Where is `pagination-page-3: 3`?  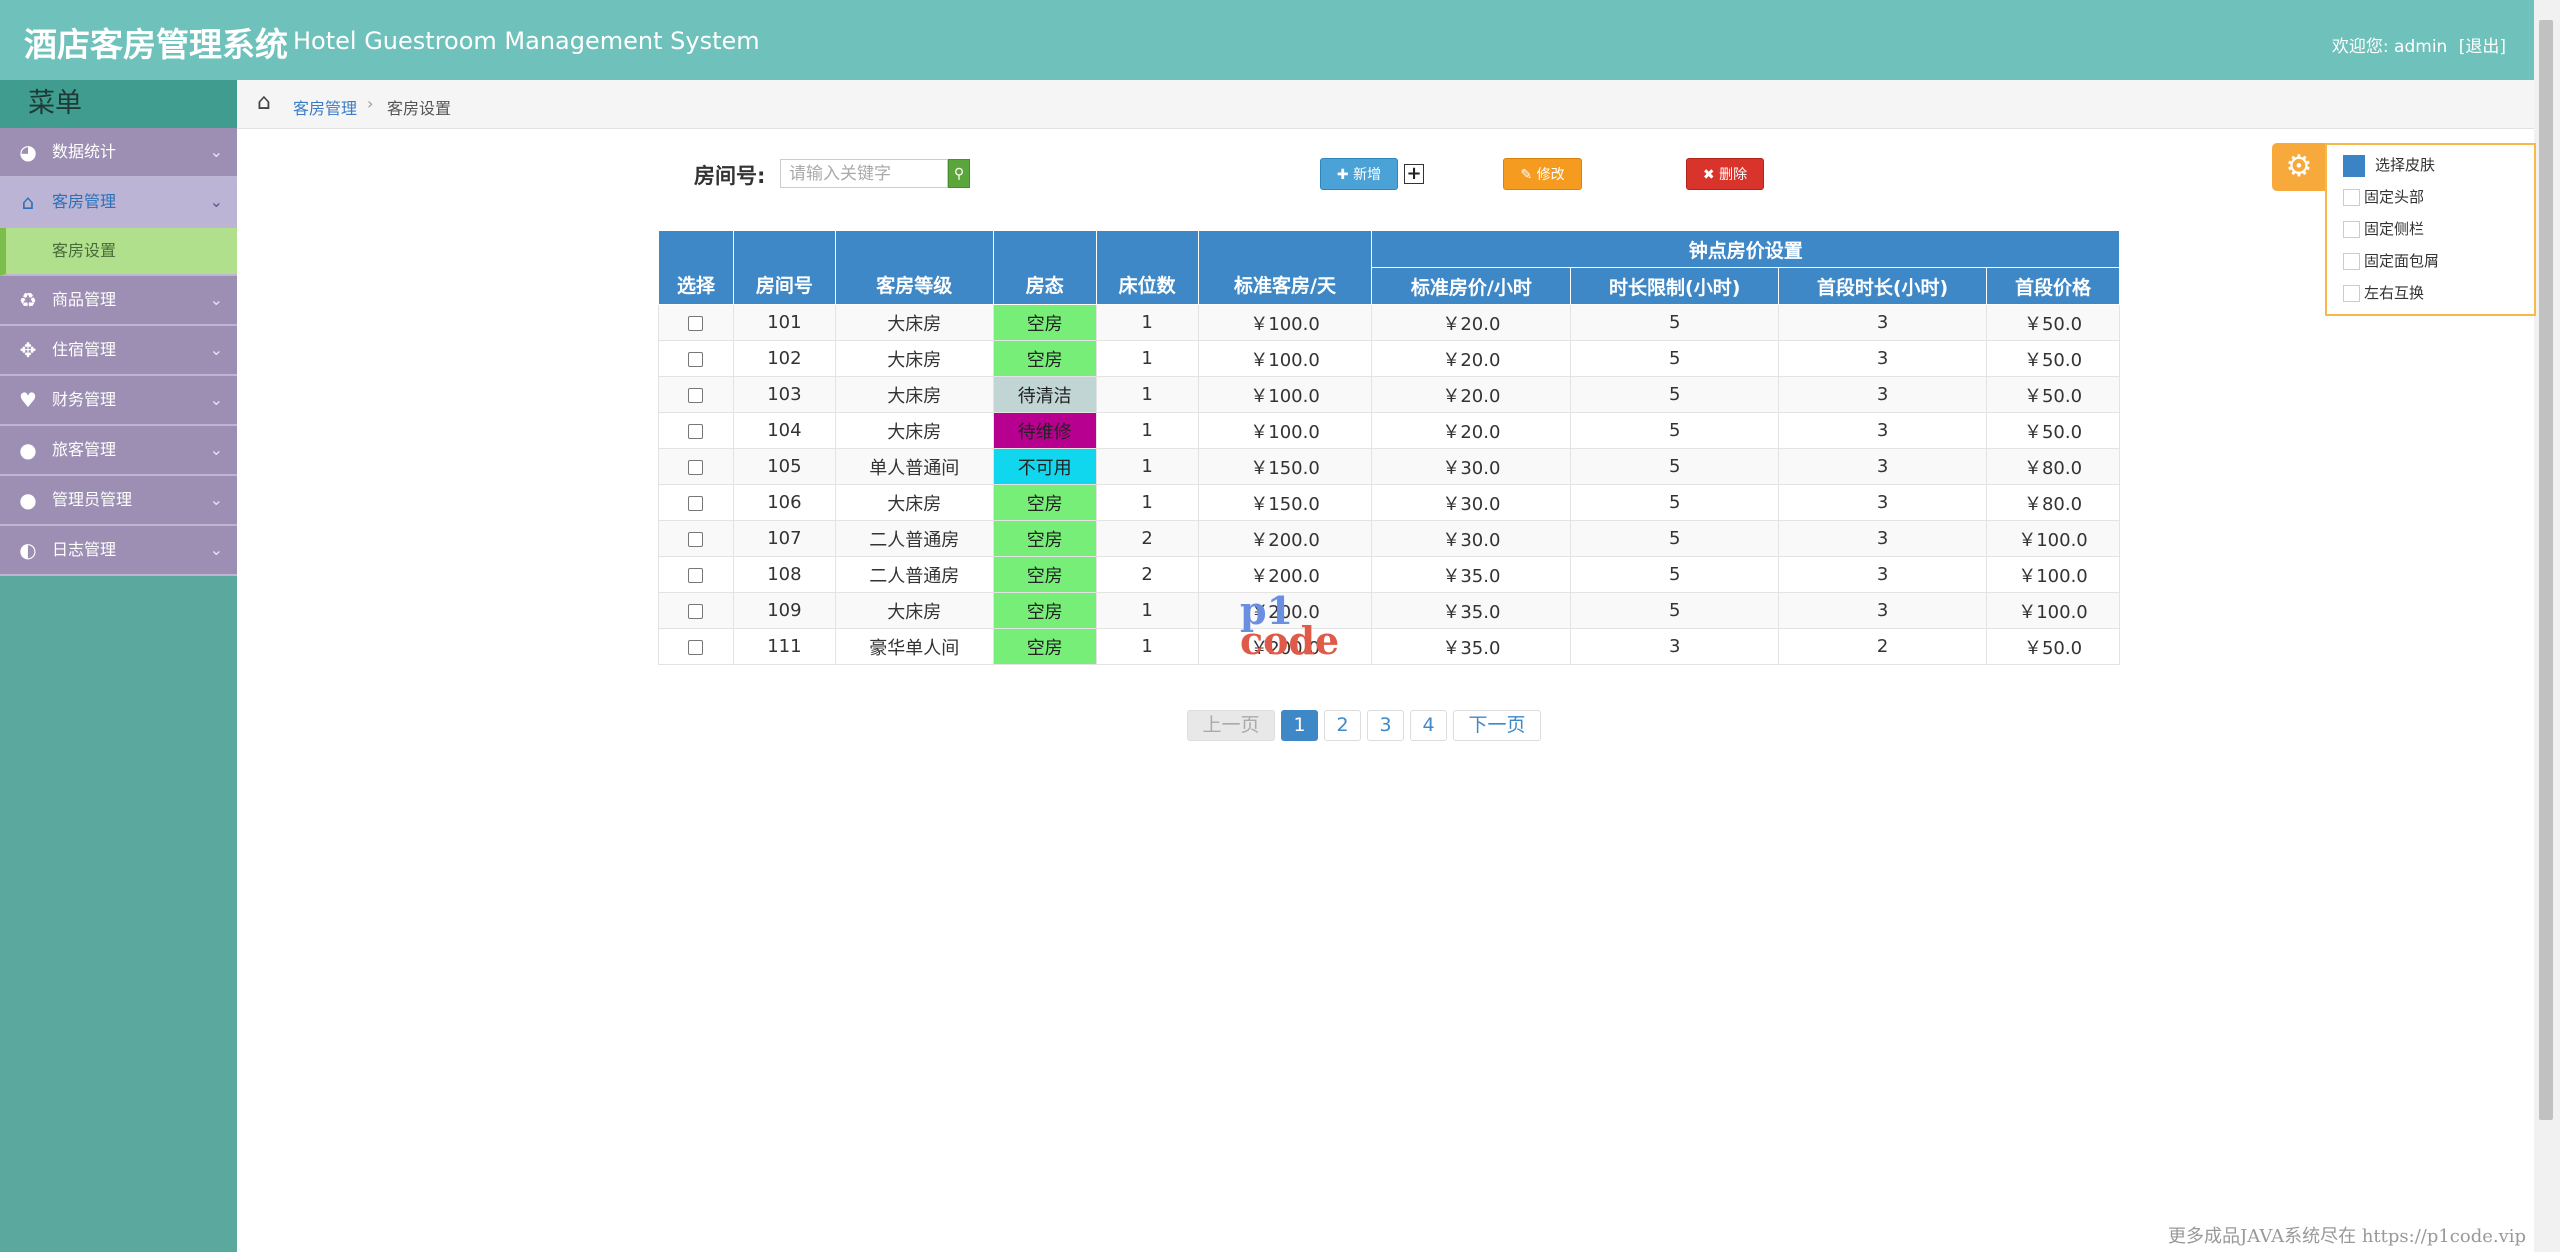
pagination-page-3: 3 is located at coordinates (1385, 725).